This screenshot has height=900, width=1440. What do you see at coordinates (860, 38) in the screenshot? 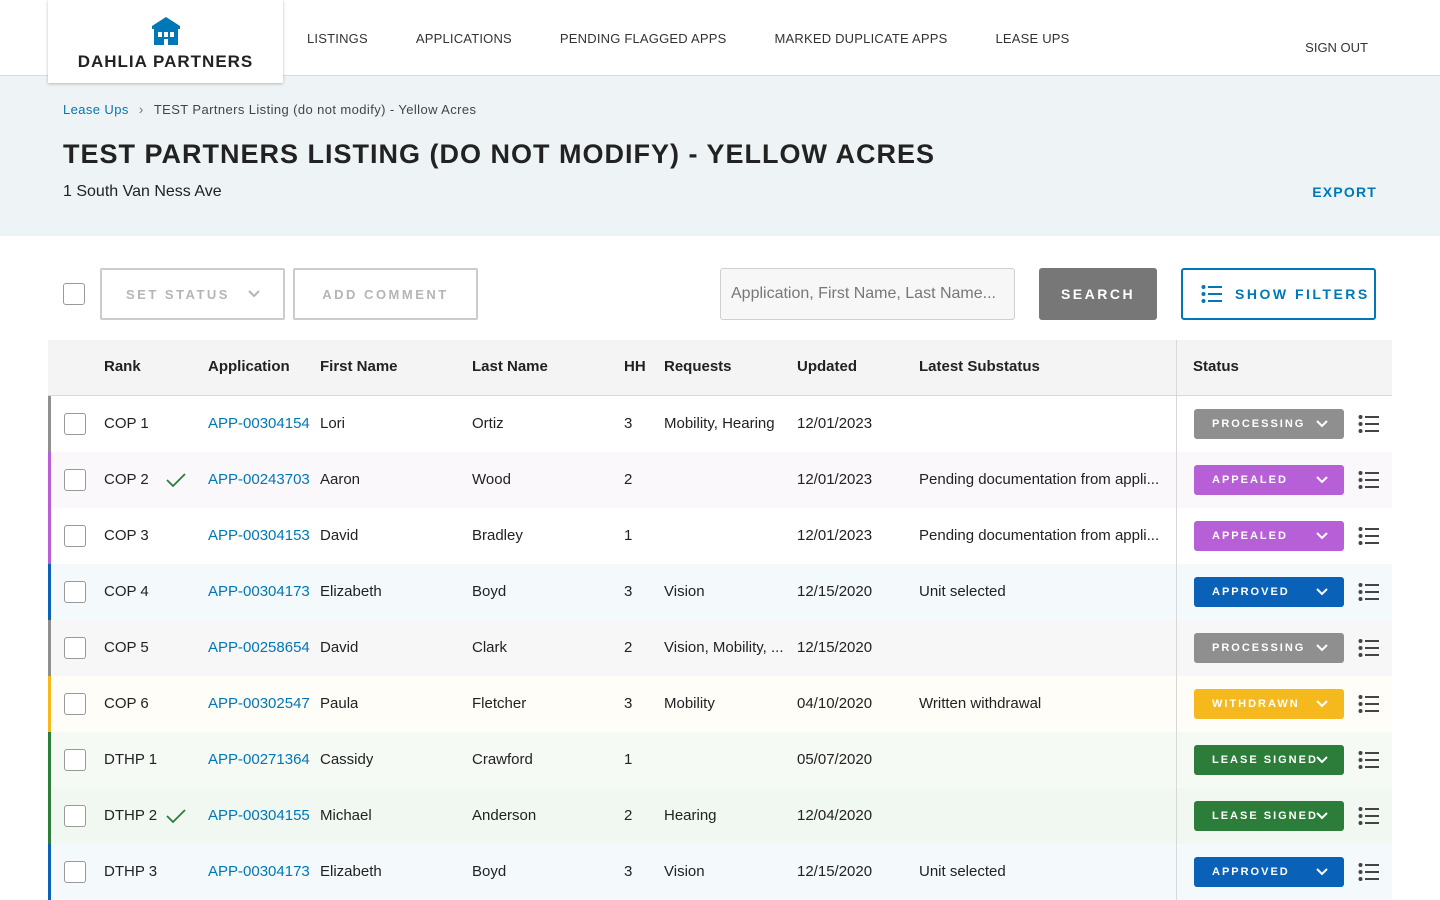
I see `nav-marked-duplicate-apps: MARKED DUPLICATE APPS` at bounding box center [860, 38].